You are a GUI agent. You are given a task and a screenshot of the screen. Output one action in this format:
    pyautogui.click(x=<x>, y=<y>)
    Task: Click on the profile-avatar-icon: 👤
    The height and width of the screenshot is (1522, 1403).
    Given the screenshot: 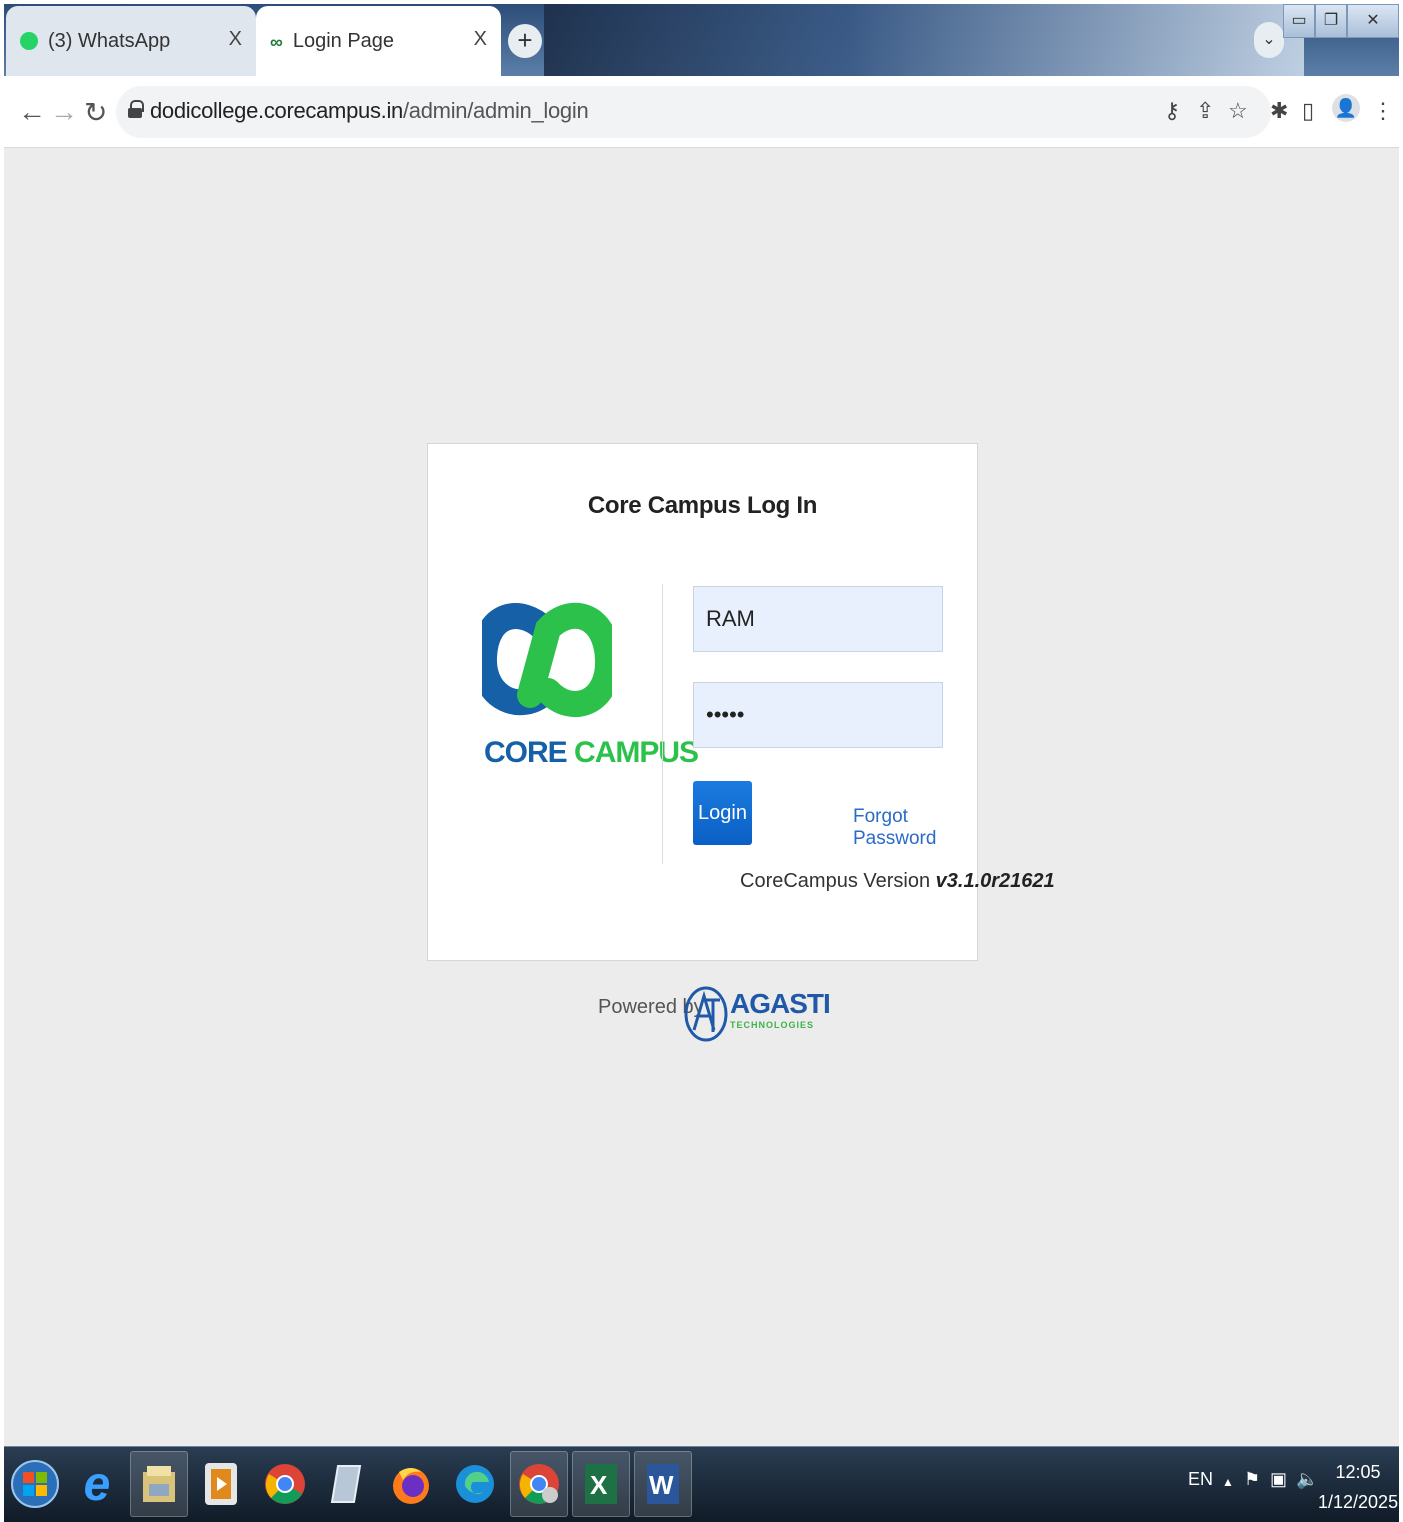 What is the action you would take?
    pyautogui.click(x=1346, y=108)
    